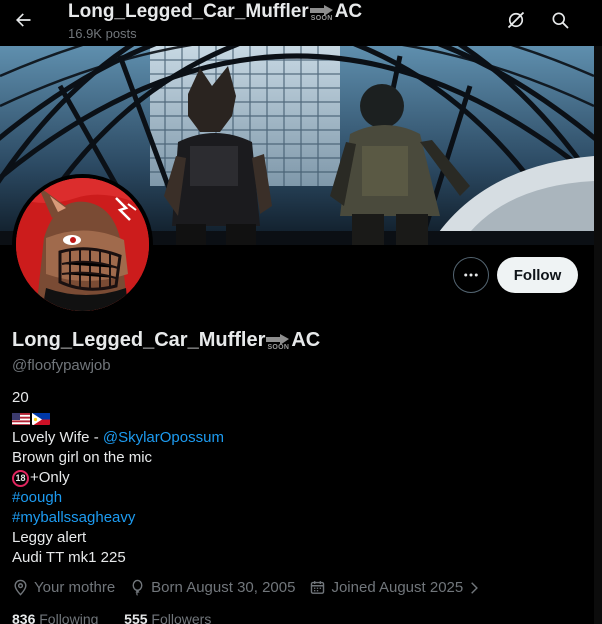 This screenshot has width=602, height=624. I want to click on follow-stats: 836 Following 555 Followers, so click(111, 617).